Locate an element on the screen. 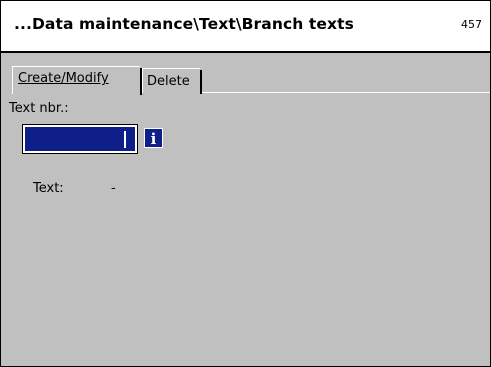 The height and width of the screenshot is (367, 491). text-nbr-label: Text nbr.: is located at coordinates (39, 108).